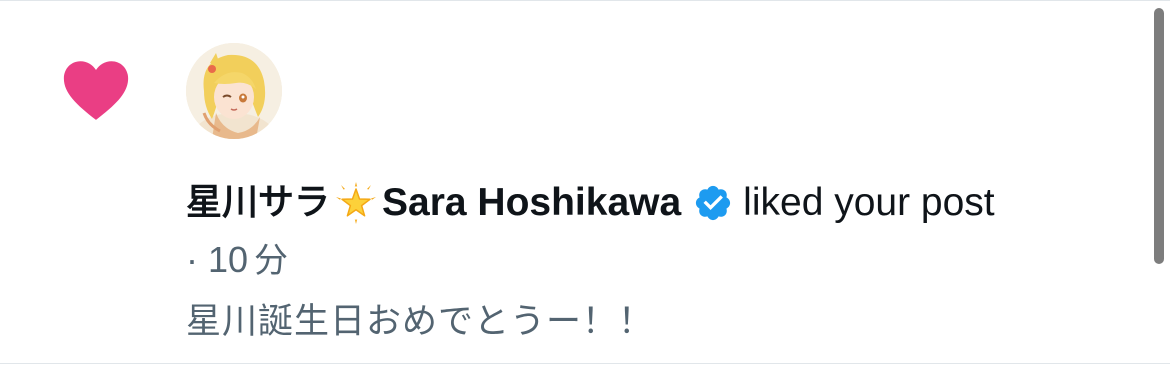 The height and width of the screenshot is (366, 1170). What do you see at coordinates (713, 203) in the screenshot?
I see `verified-badge-icon` at bounding box center [713, 203].